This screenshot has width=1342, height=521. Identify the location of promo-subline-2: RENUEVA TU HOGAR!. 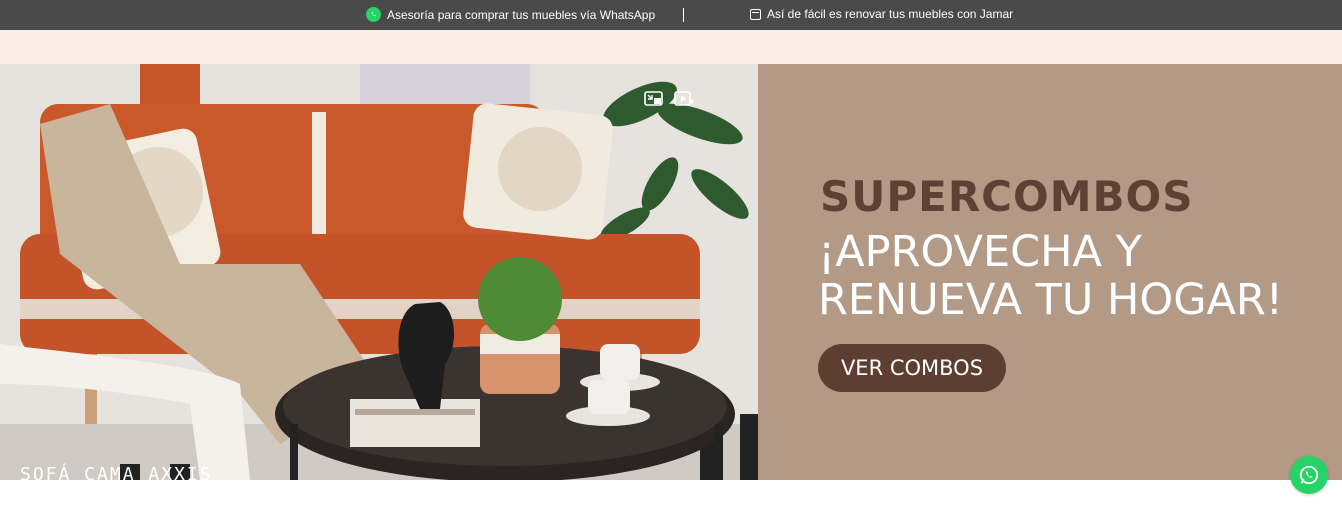
(1051, 300).